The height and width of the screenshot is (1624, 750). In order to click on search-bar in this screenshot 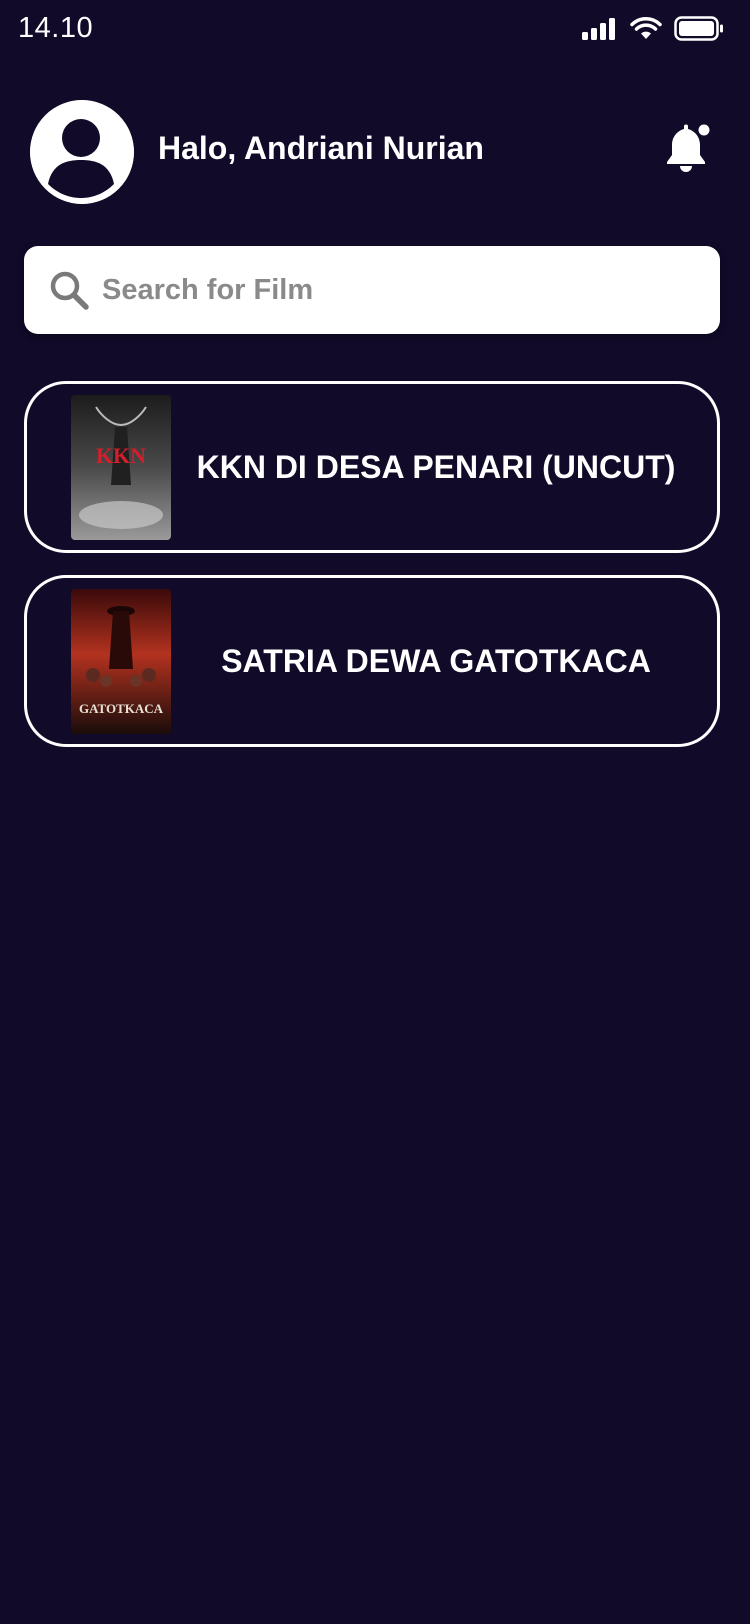, I will do `click(372, 290)`.